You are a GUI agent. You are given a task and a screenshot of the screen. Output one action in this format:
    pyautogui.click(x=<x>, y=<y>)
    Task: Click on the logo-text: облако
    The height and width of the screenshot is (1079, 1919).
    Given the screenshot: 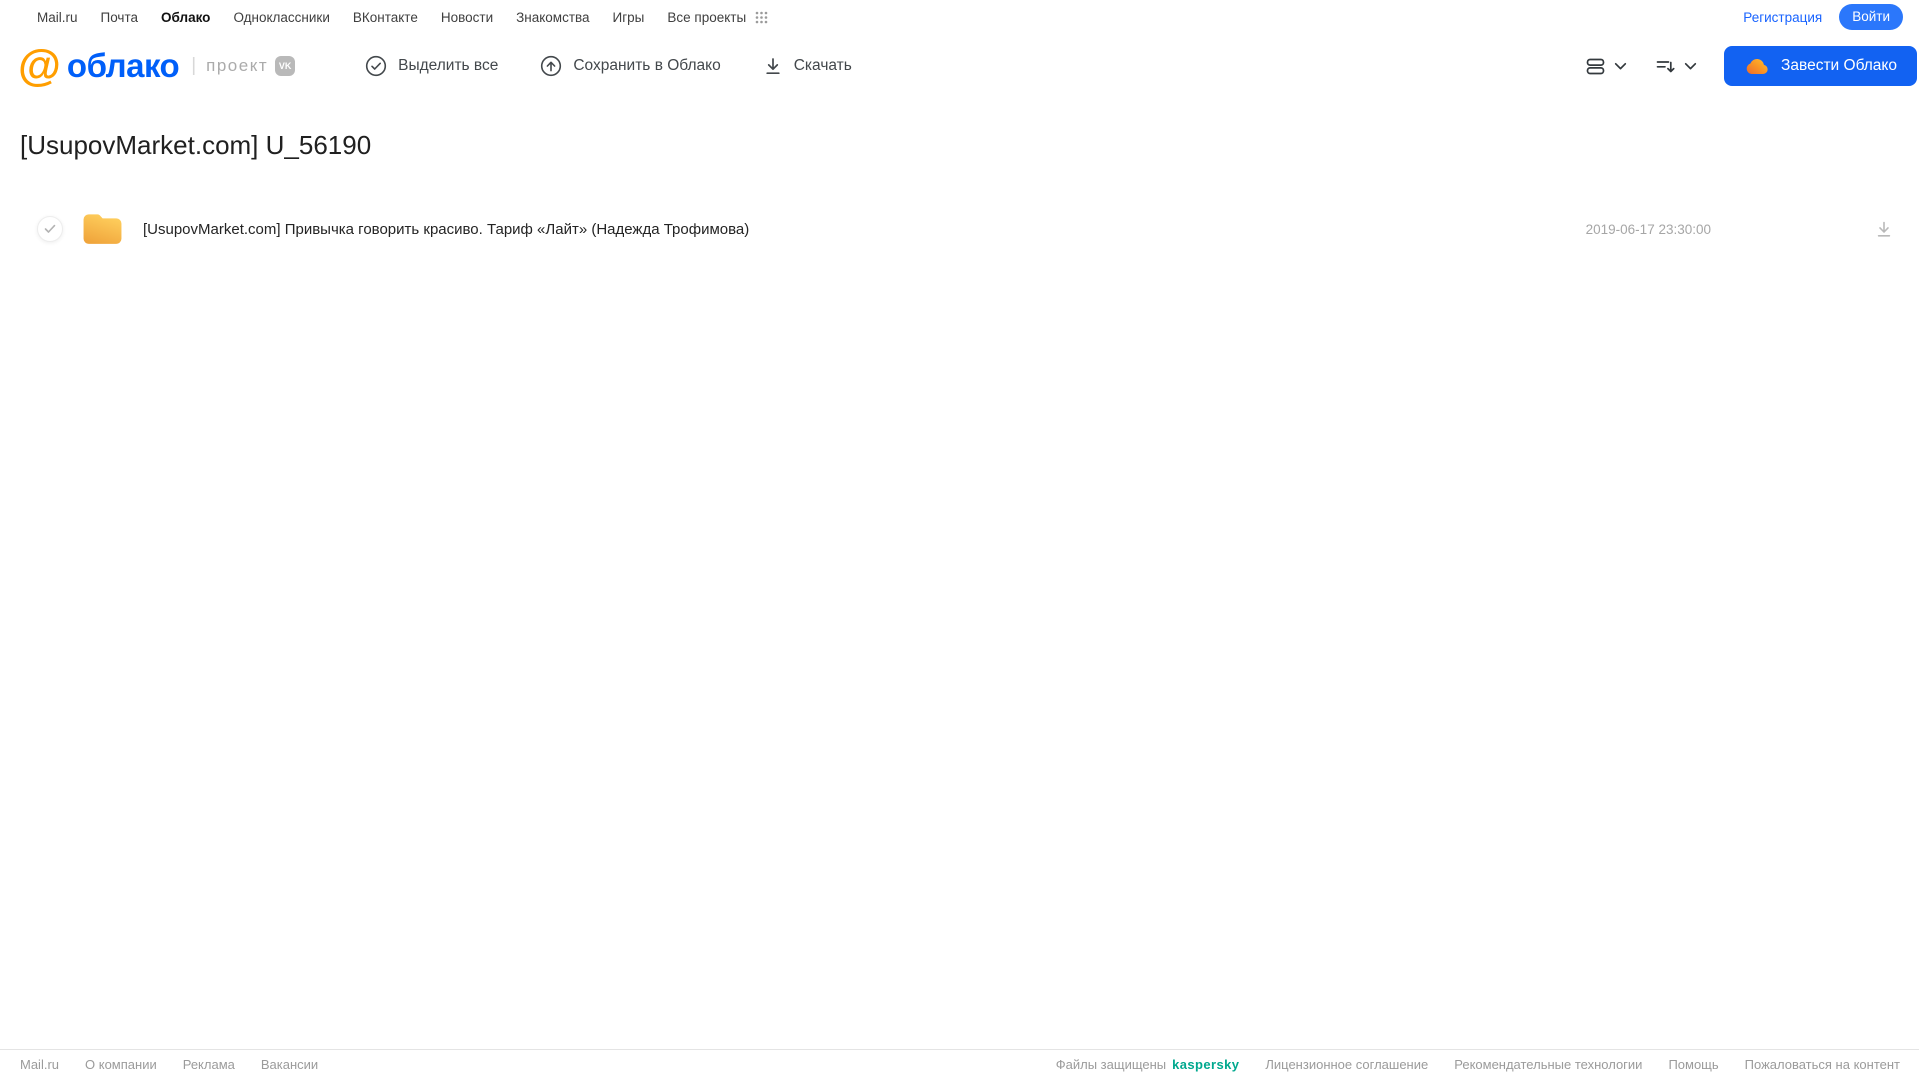 What is the action you would take?
    pyautogui.click(x=123, y=65)
    